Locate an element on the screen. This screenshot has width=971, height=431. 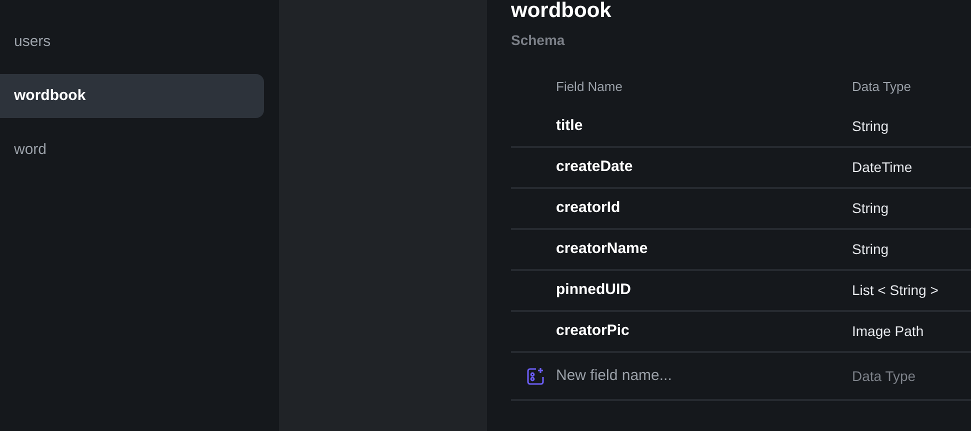
field-name-cell-text: creatorName is located at coordinates (602, 249).